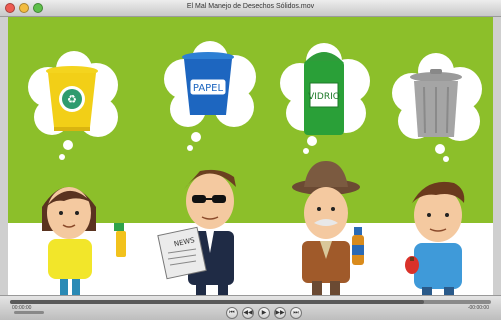 This screenshot has height=320, width=501. Describe the element at coordinates (412, 265) in the screenshot. I see `apple-core-icon` at that location.